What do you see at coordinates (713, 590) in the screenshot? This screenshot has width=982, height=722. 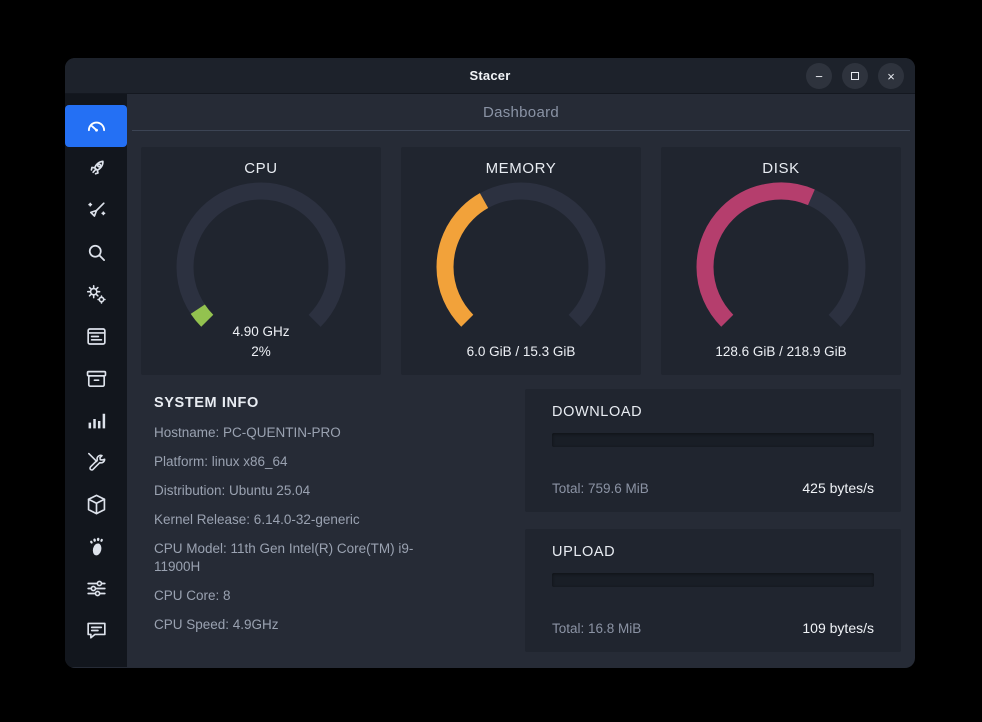 I see `upload-card: UPLOAD Total: 16.8 MiB 109 bytes/s` at bounding box center [713, 590].